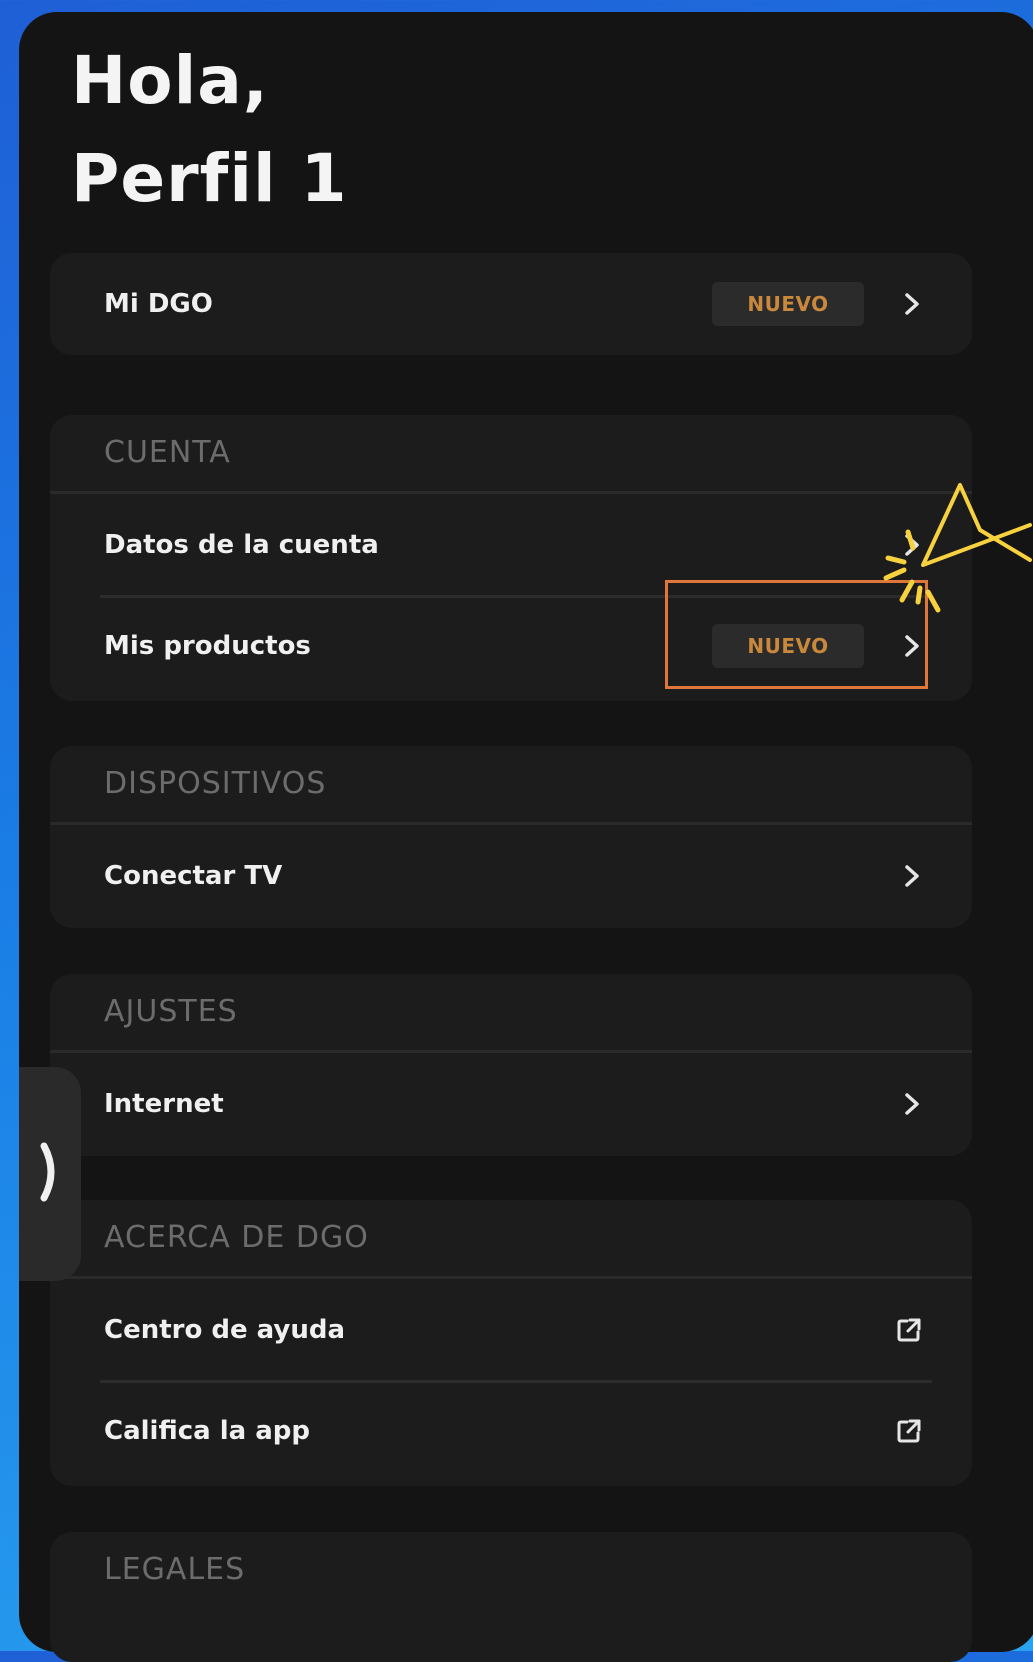 Image resolution: width=1033 pixels, height=1662 pixels. I want to click on centro-ayuda-label: Centro de ayuda, so click(225, 1329).